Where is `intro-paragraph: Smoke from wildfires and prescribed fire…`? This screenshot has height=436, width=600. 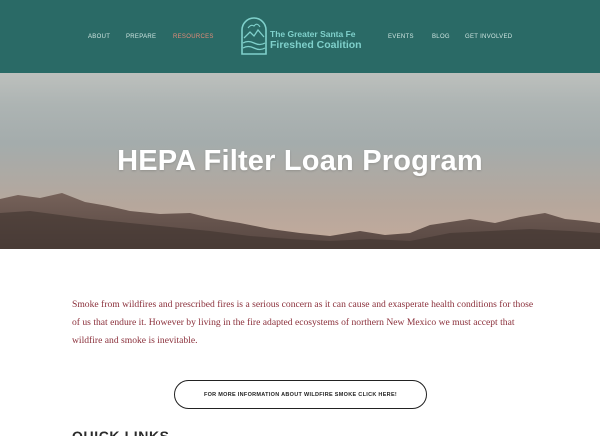 intro-paragraph: Smoke from wildfires and prescribed fire… is located at coordinates (303, 322).